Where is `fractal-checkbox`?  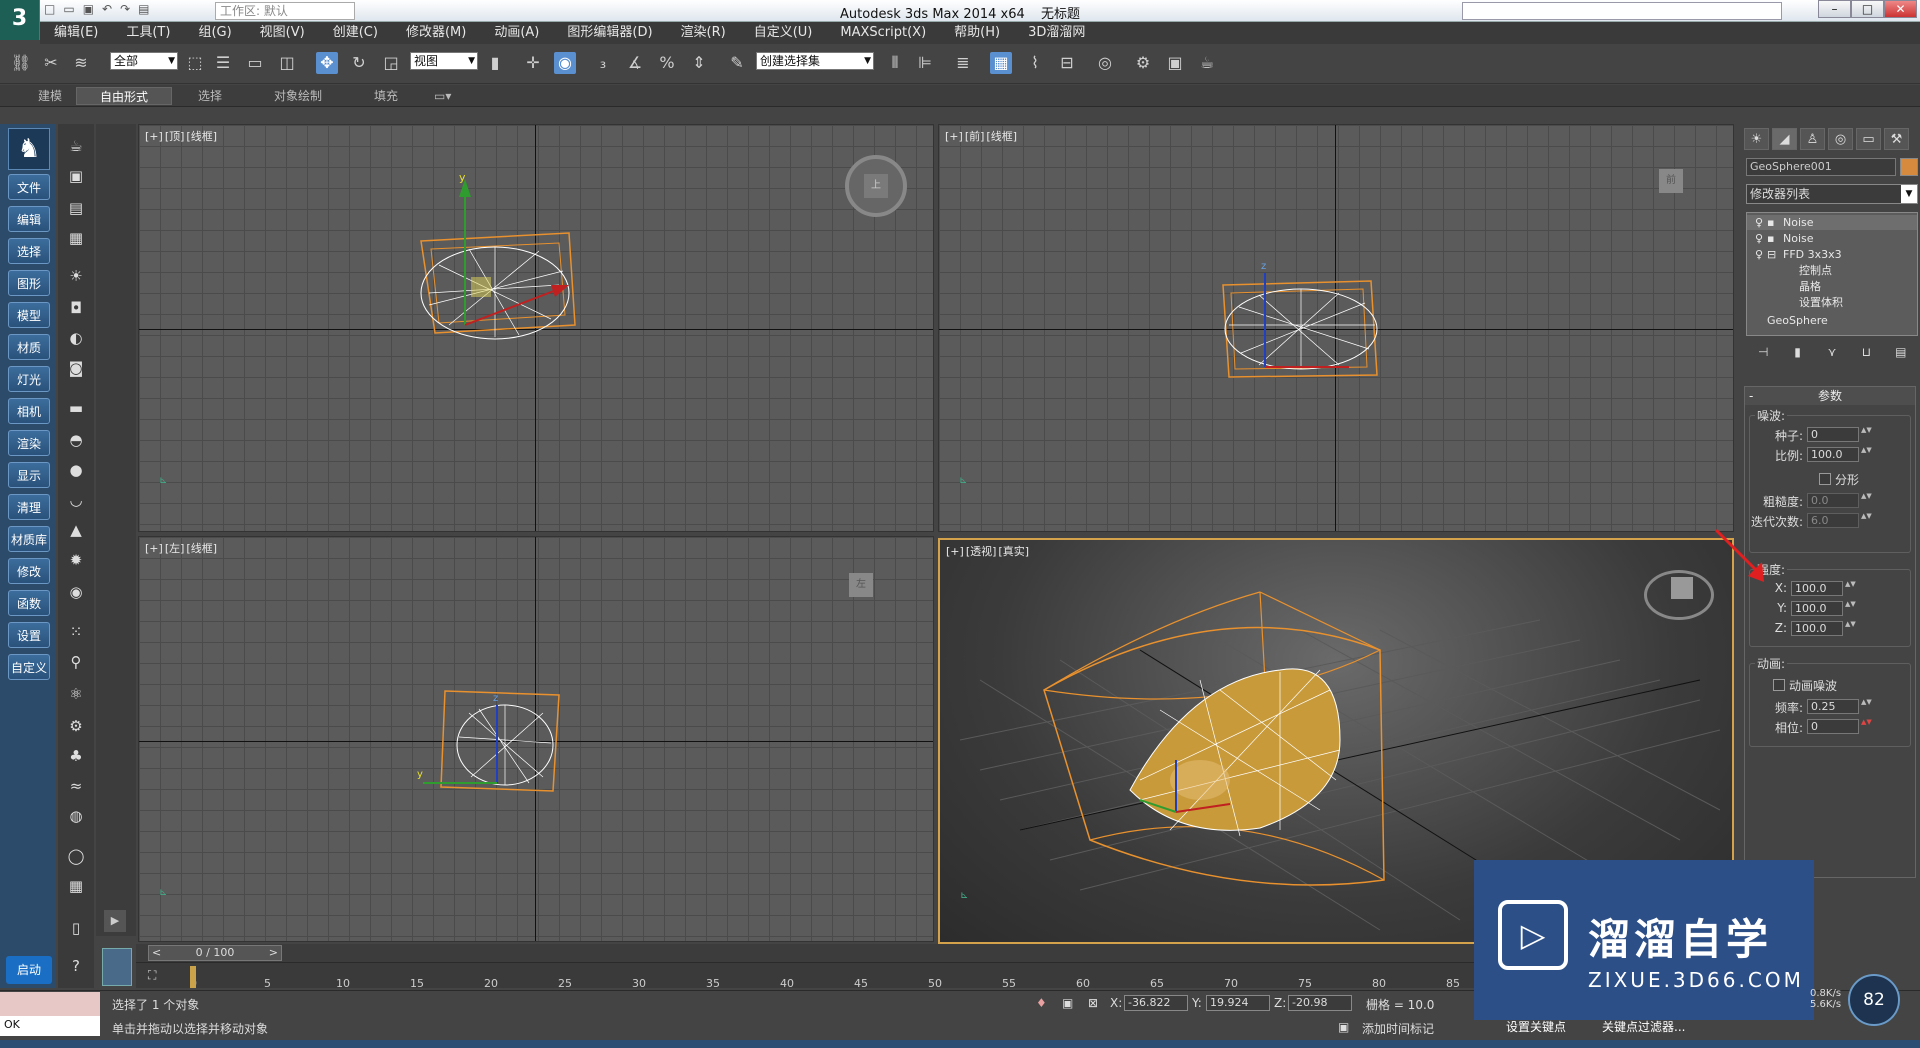
fractal-checkbox is located at coordinates (1825, 479).